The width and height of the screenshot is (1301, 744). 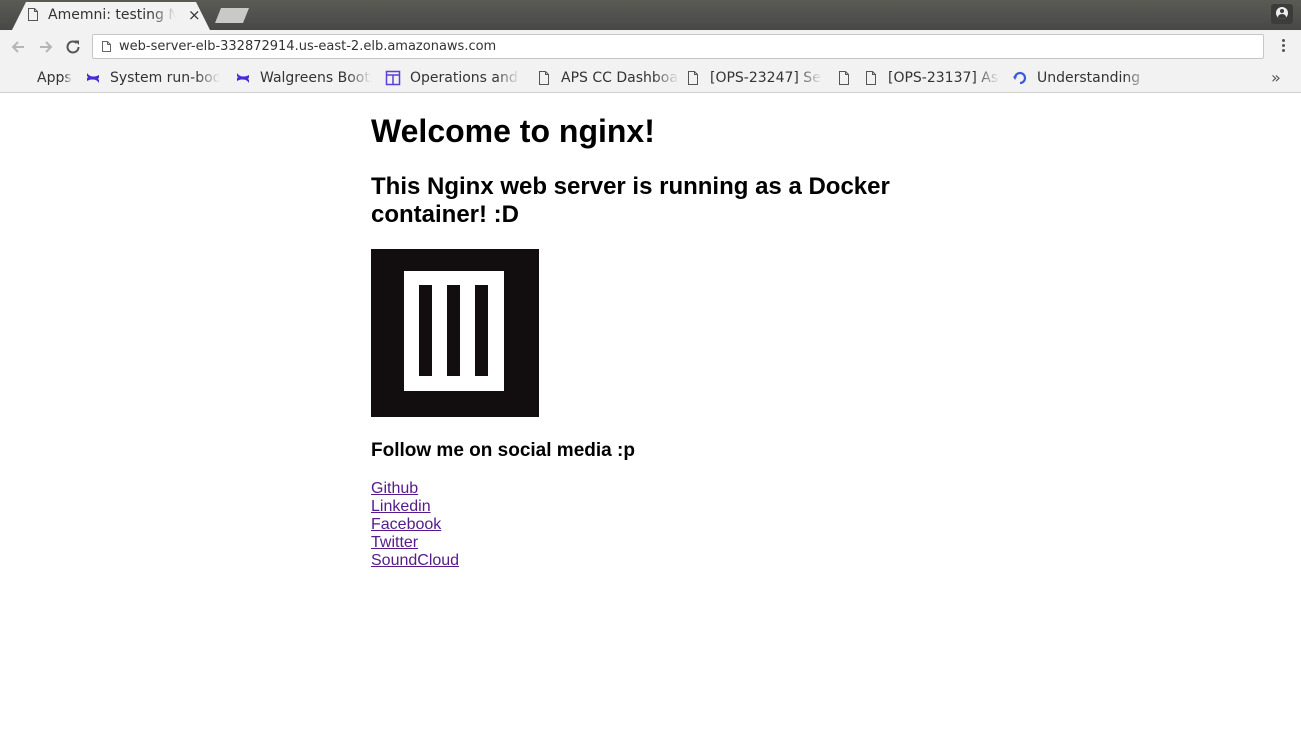 I want to click on bookmark-label: [OPS-23137] Ass, so click(x=944, y=78).